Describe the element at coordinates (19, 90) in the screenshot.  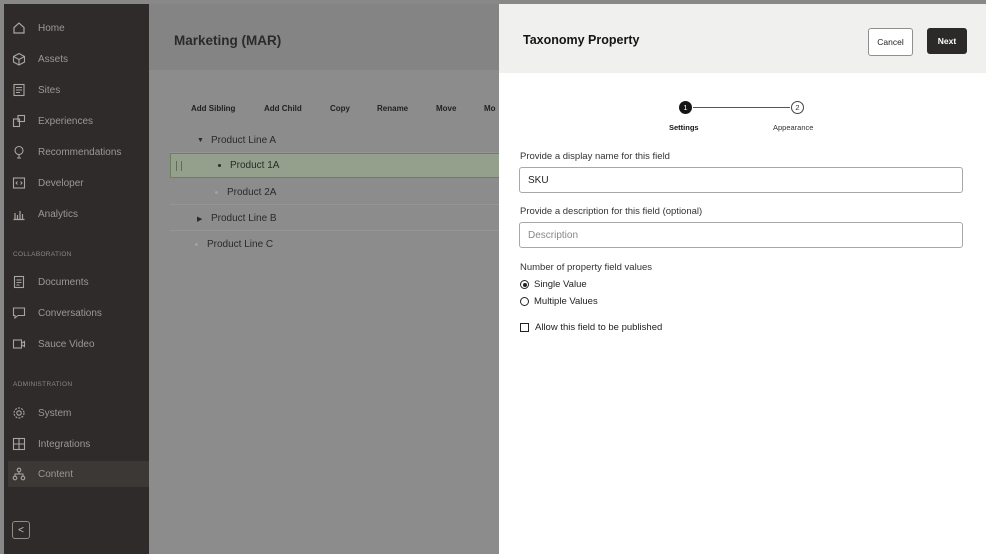
I see `sites-icon` at that location.